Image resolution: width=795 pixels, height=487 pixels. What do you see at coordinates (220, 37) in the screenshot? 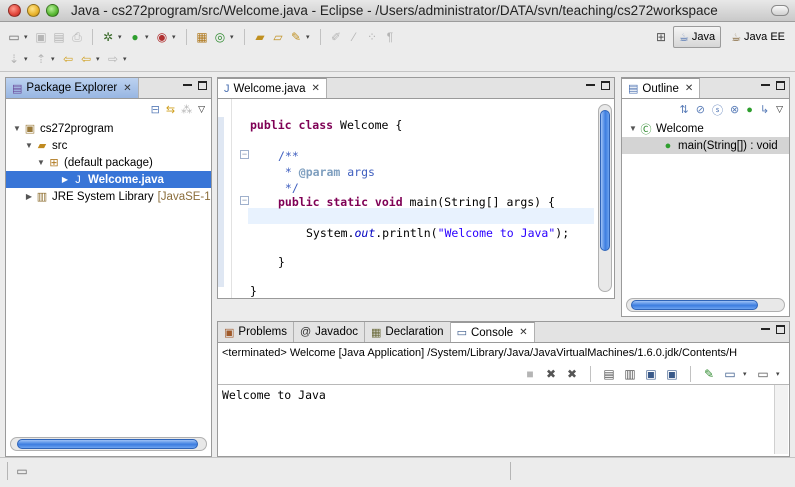
I see `new-class-icon: ◎` at bounding box center [220, 37].